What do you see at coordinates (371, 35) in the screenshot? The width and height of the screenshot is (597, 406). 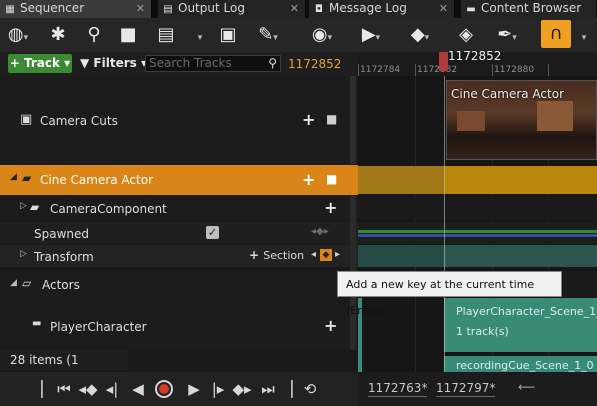 I see `play-options-icon: ▶▾` at bounding box center [371, 35].